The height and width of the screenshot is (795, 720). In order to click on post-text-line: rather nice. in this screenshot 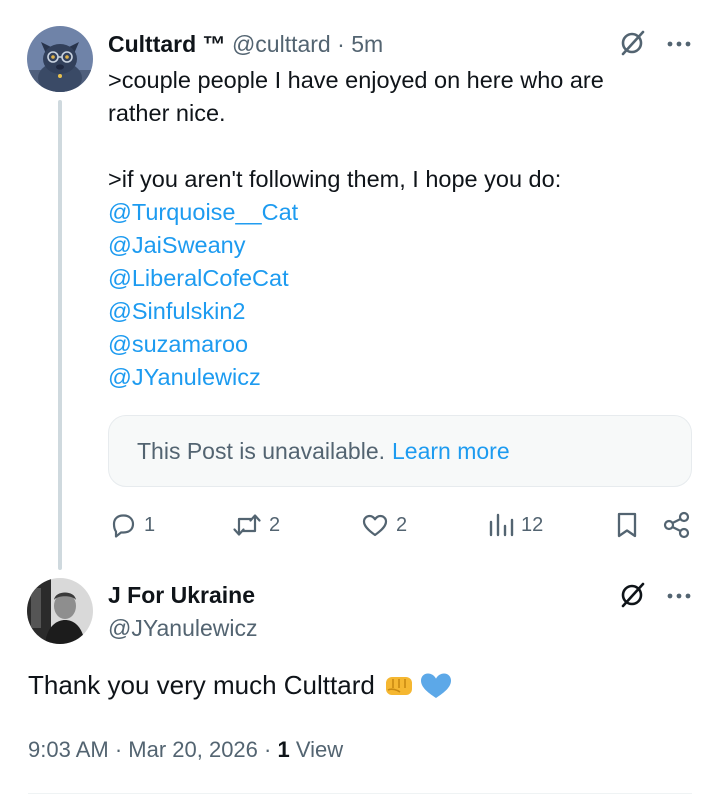, I will do `click(167, 113)`.